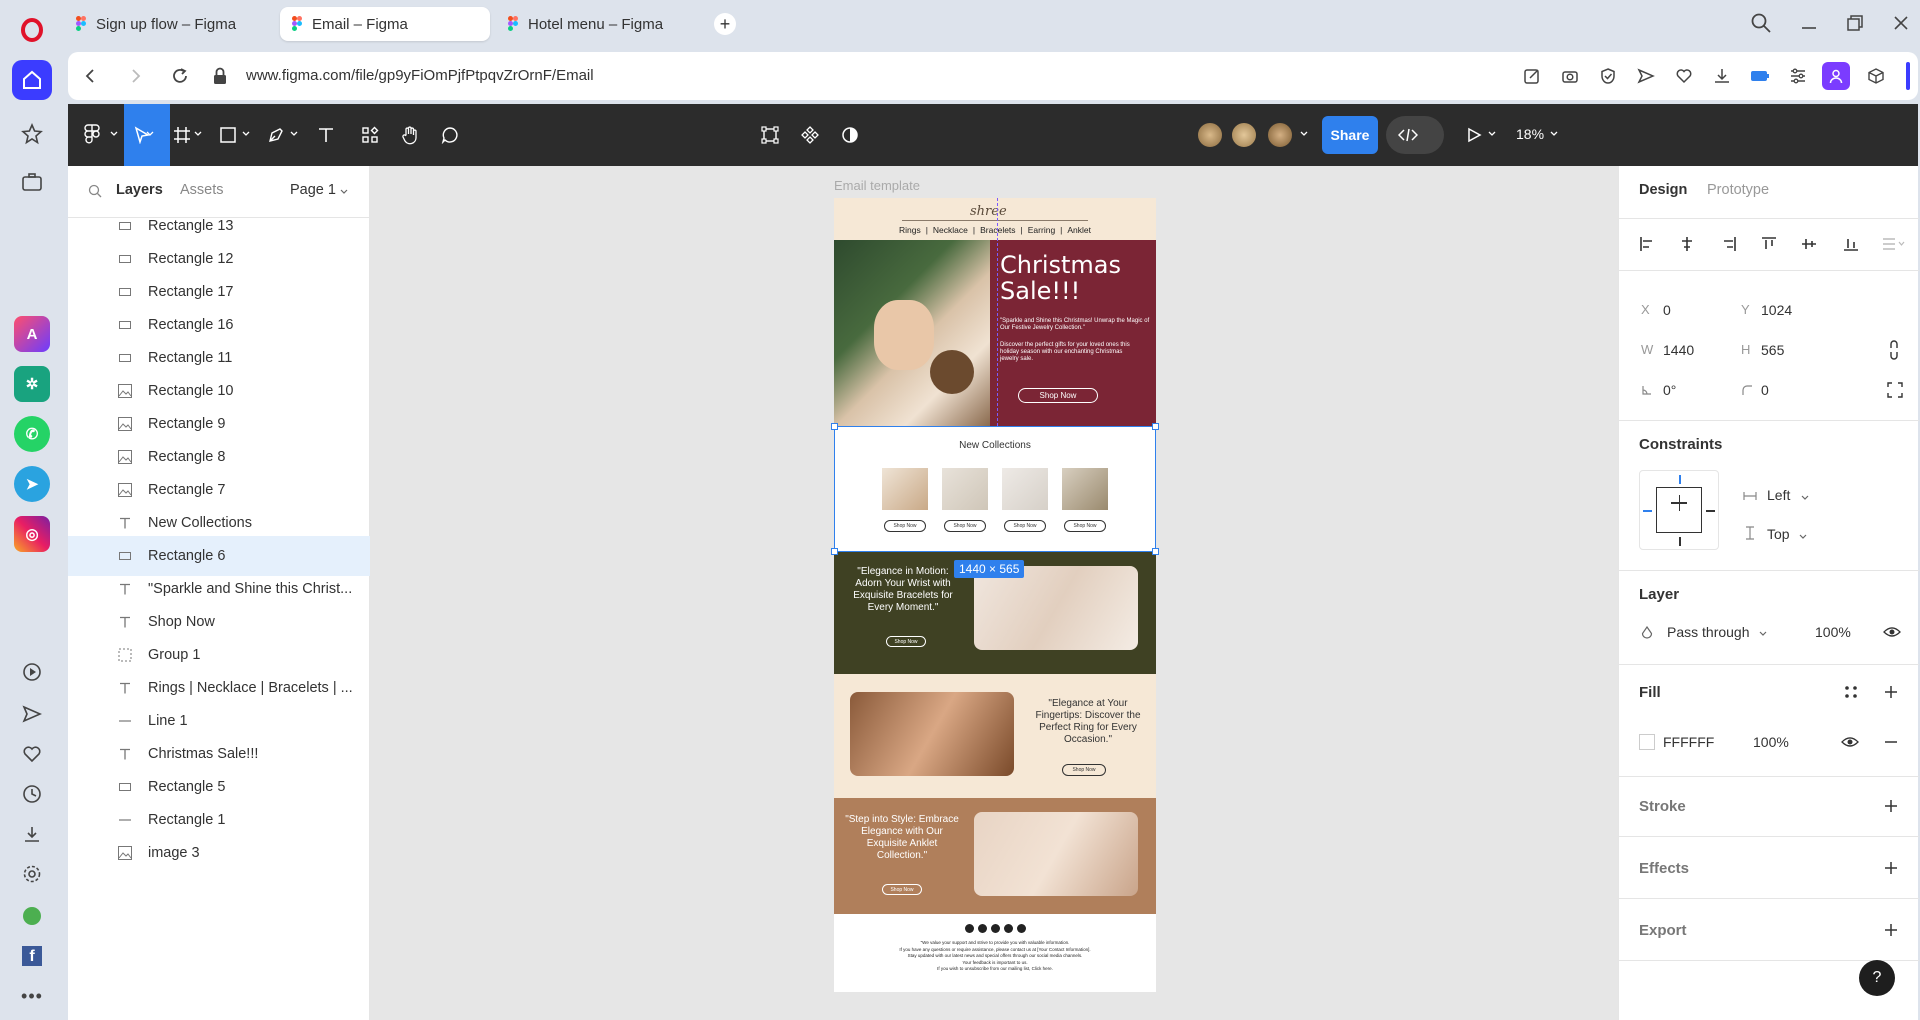 This screenshot has height=1020, width=1920. I want to click on transform-tool-icon, so click(770, 135).